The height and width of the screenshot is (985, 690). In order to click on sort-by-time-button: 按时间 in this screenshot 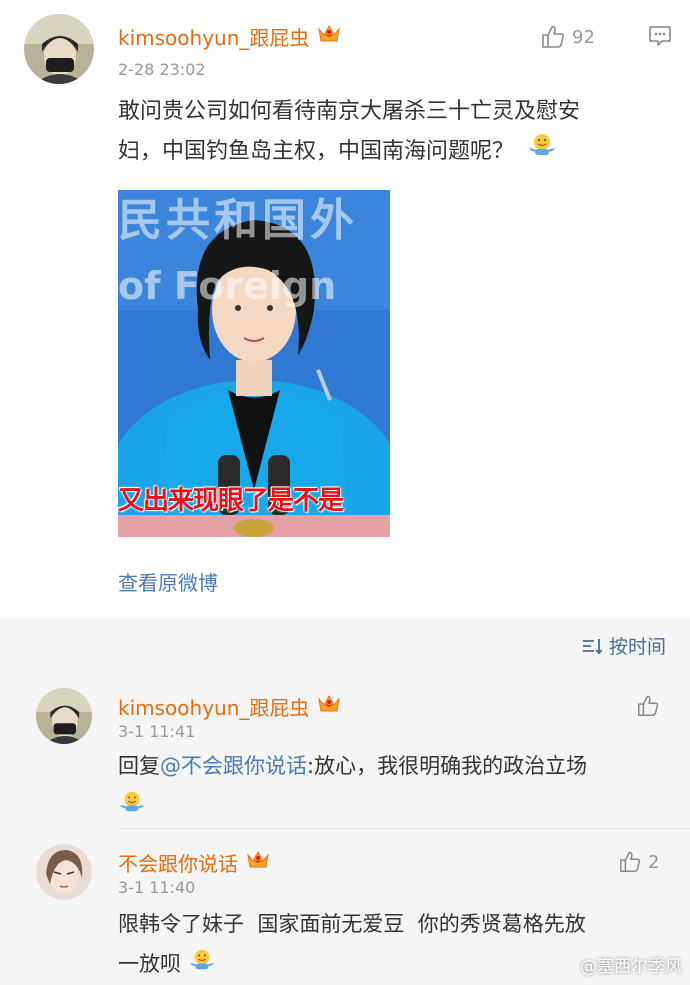, I will do `click(623, 645)`.